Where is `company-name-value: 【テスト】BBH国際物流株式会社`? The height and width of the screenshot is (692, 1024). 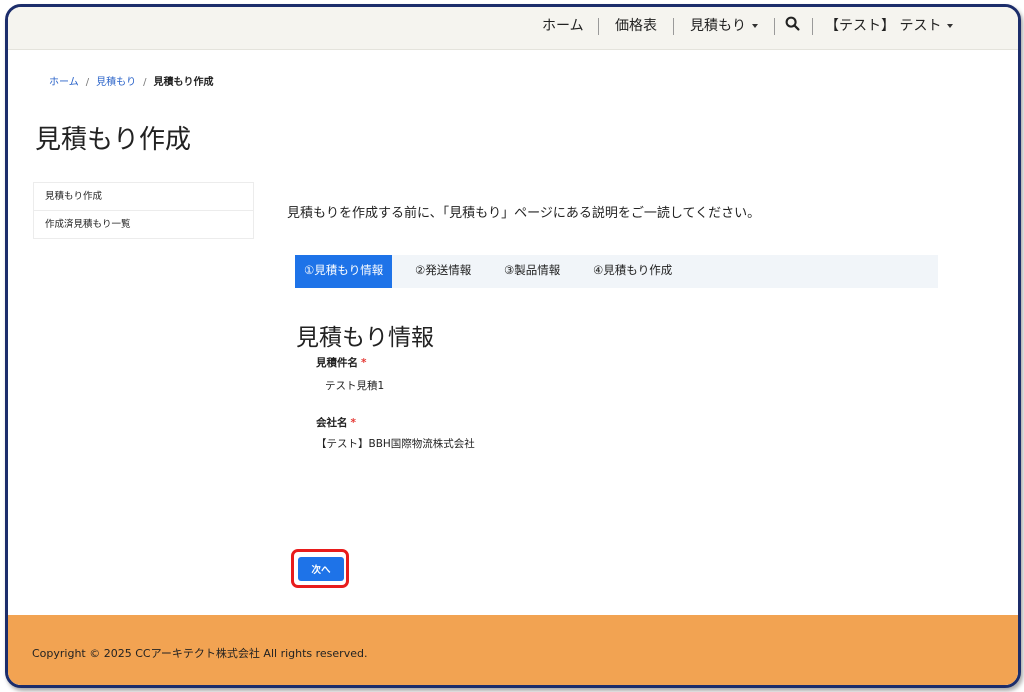 company-name-value: 【テスト】BBH国際物流株式会社 is located at coordinates (395, 444).